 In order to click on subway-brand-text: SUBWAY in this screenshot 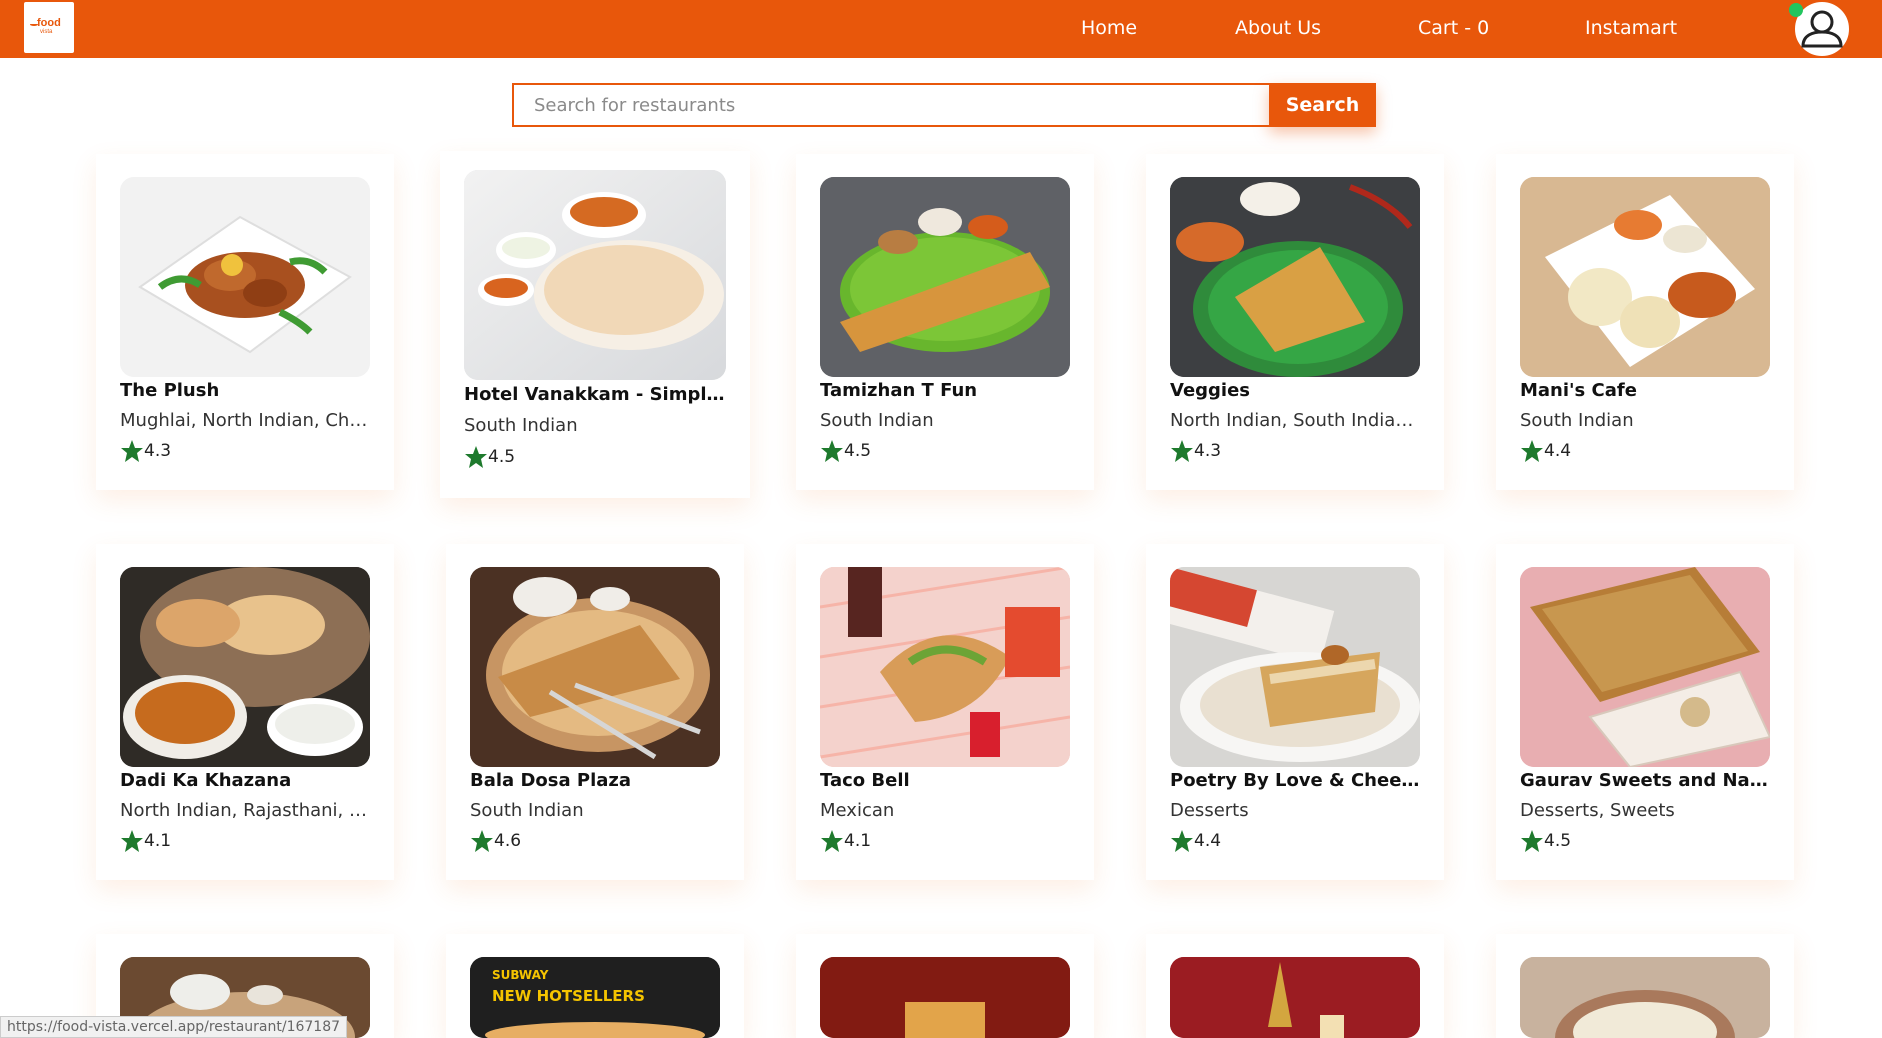, I will do `click(520, 975)`.